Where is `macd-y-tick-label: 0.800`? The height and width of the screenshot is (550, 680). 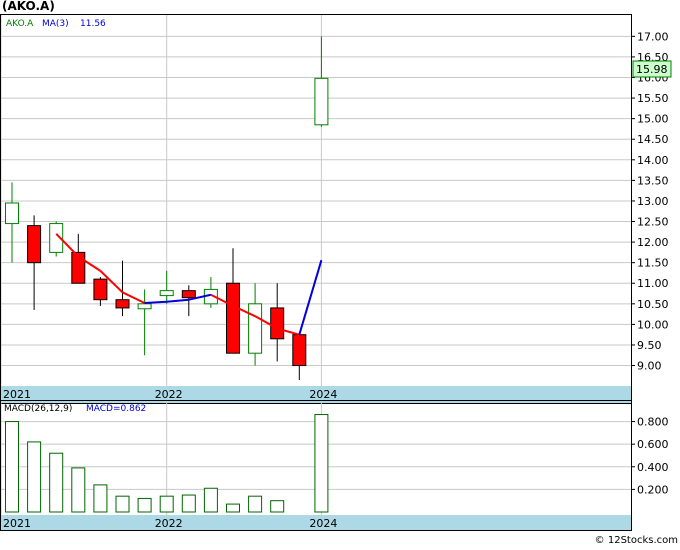
macd-y-tick-label: 0.800 is located at coordinates (653, 422).